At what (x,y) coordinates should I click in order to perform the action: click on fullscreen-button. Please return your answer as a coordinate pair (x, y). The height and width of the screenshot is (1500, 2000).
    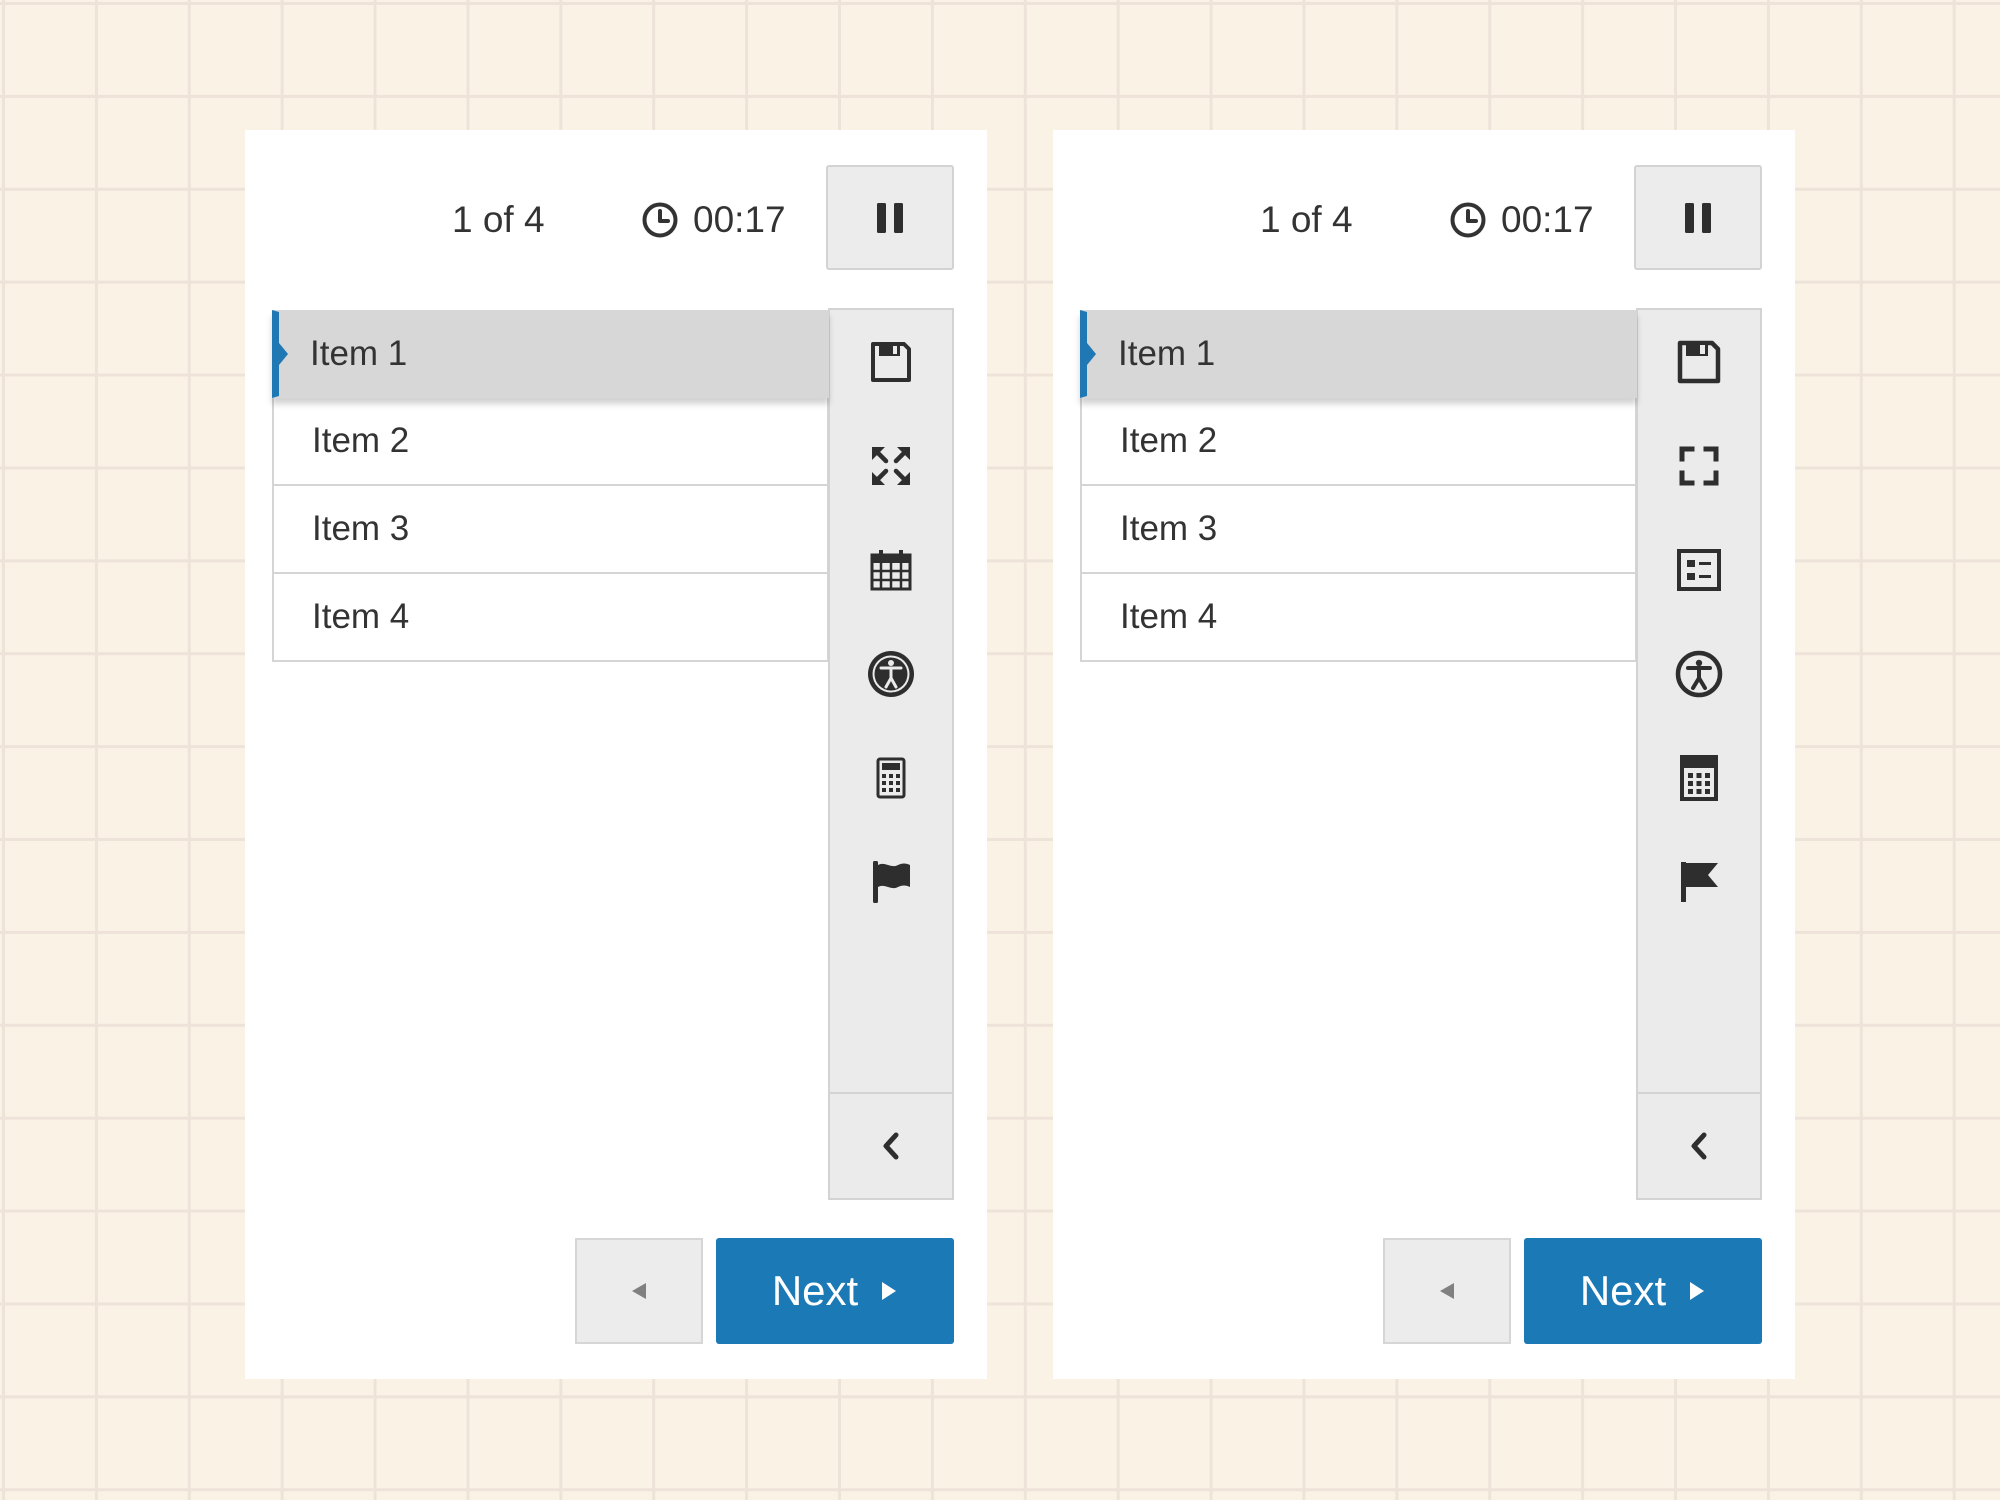
    Looking at the image, I should click on (1699, 466).